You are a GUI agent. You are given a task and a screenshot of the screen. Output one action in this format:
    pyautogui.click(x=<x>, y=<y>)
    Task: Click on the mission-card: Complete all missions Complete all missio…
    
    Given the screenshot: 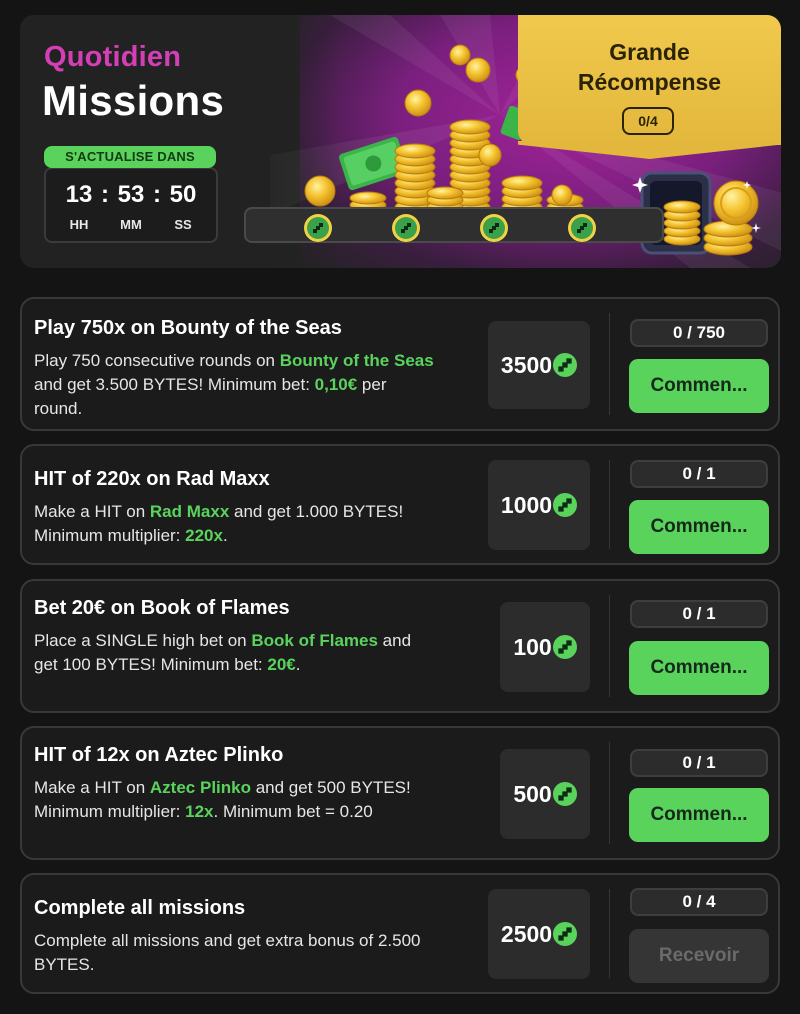 What is the action you would take?
    pyautogui.click(x=400, y=933)
    